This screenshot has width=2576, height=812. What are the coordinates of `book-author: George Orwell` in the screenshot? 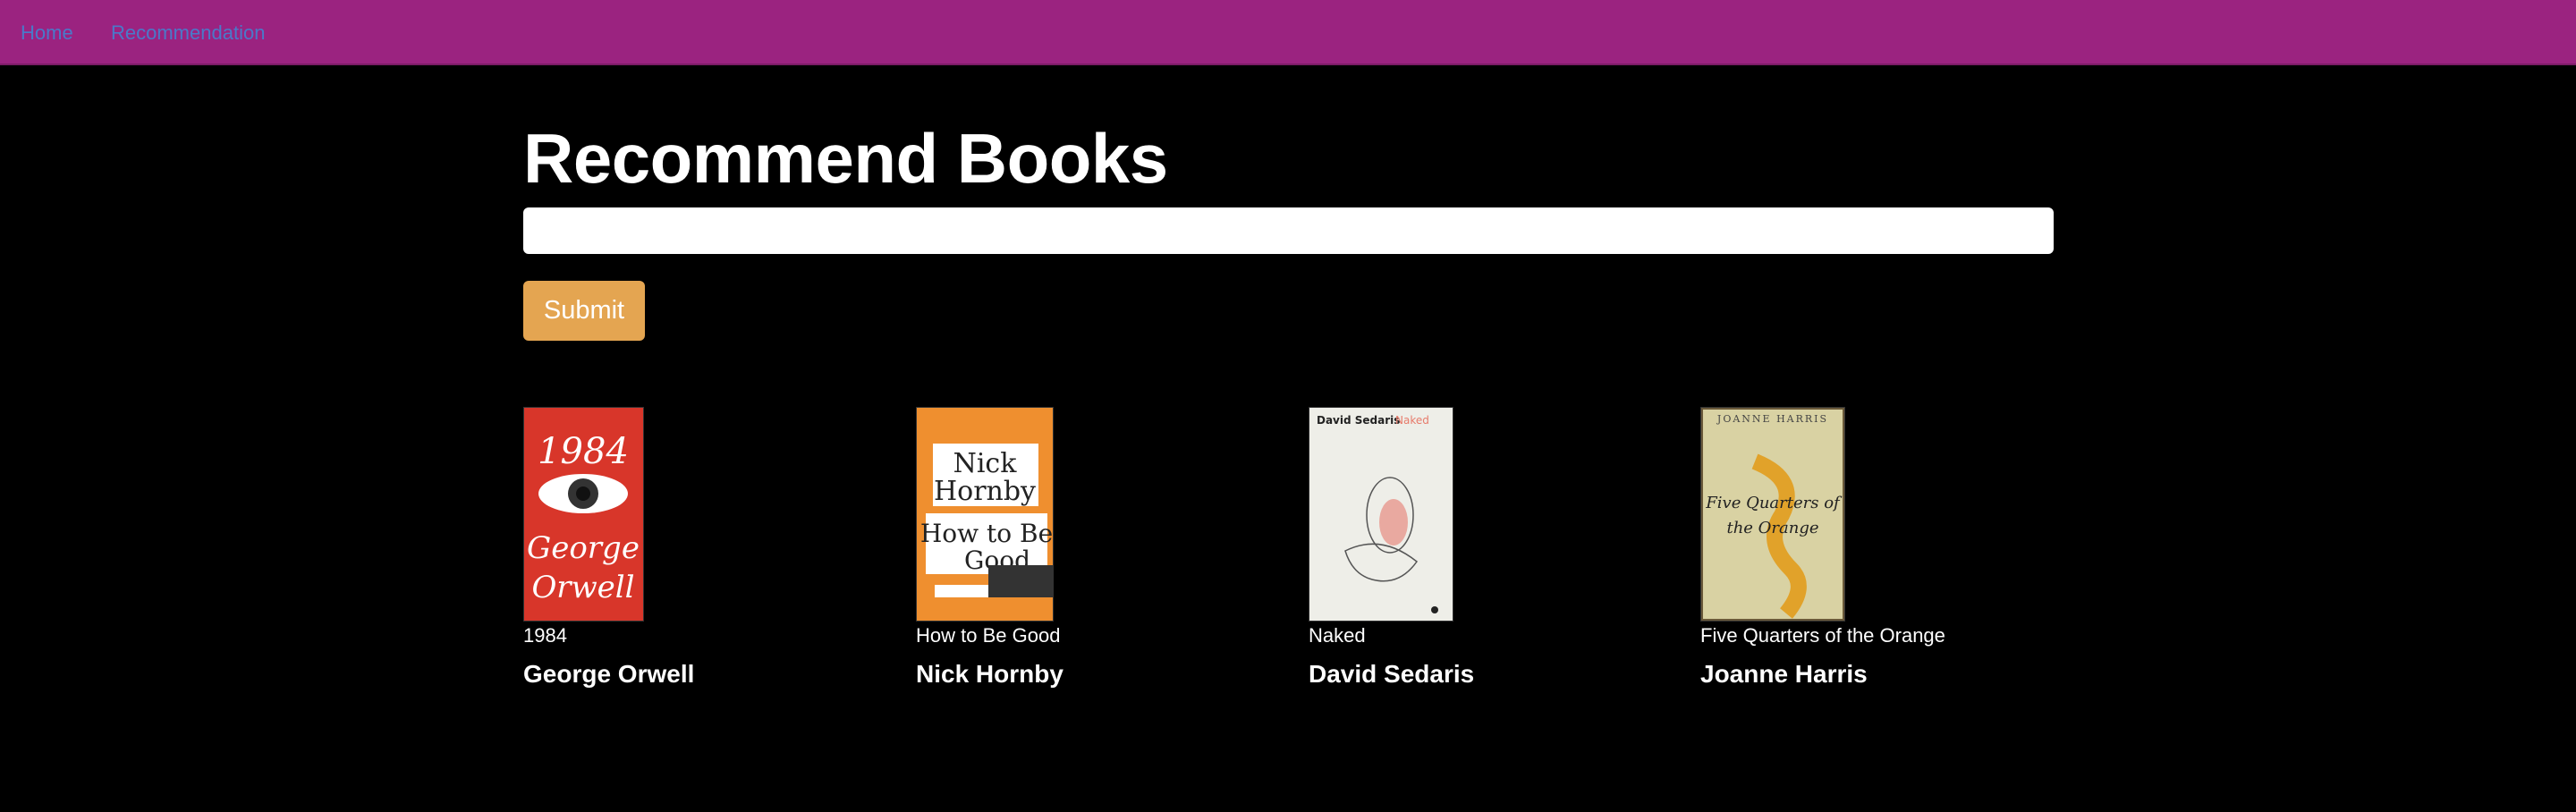 It's located at (609, 674).